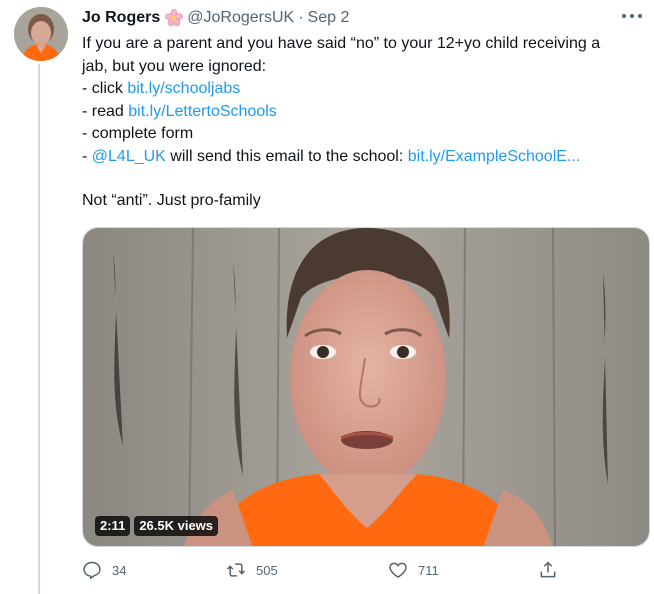 Image resolution: width=654 pixels, height=594 pixels. I want to click on reply-icon, so click(92, 570).